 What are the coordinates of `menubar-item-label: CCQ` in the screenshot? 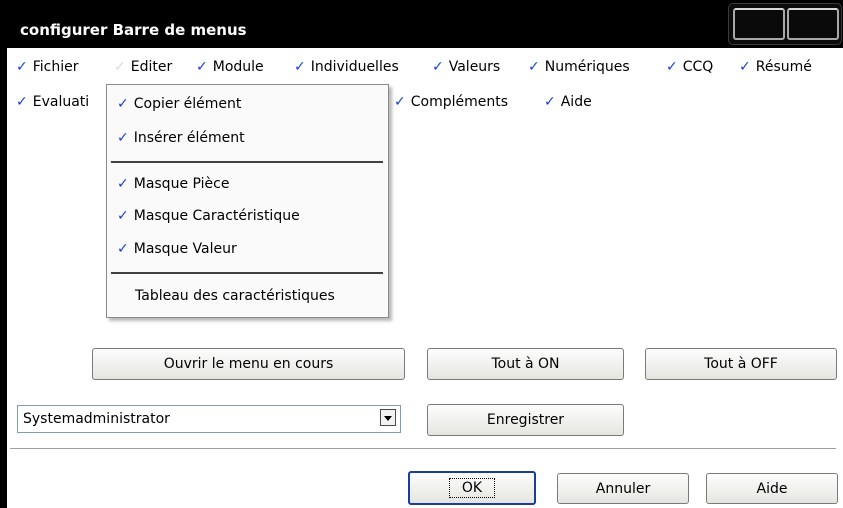 It's located at (698, 67).